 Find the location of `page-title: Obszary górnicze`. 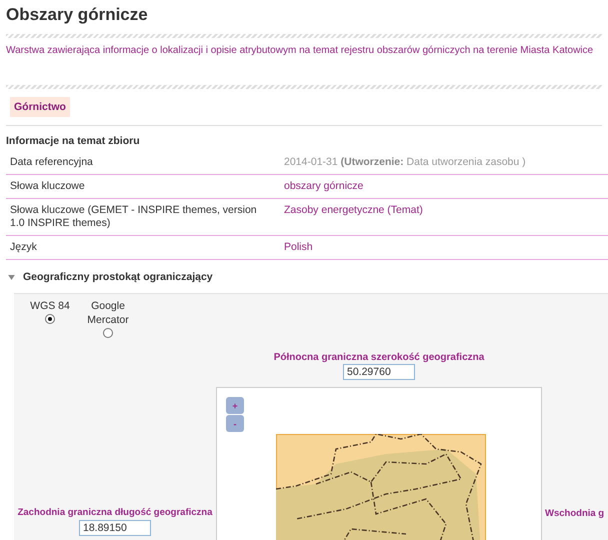

page-title: Obszary górnicze is located at coordinates (77, 15).